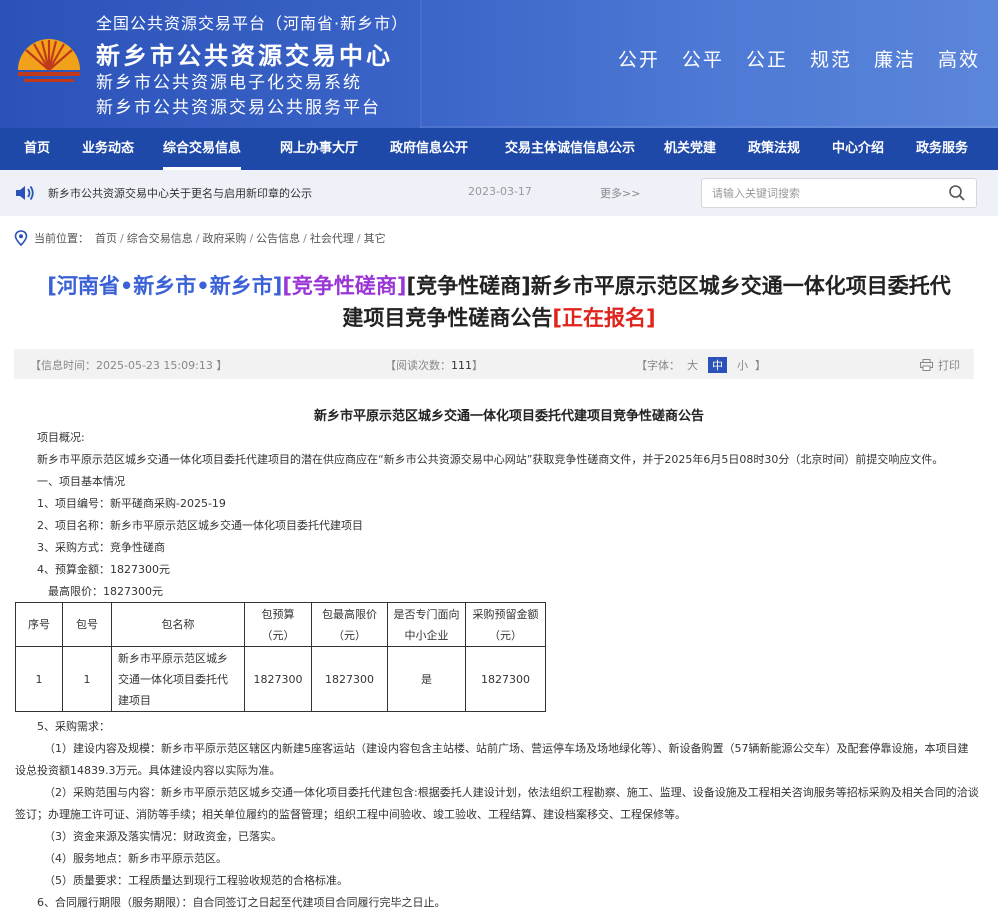 The image size is (998, 912). I want to click on requirement-3: （3）资金来源及落实情况：财政资金，已落实。, so click(163, 836).